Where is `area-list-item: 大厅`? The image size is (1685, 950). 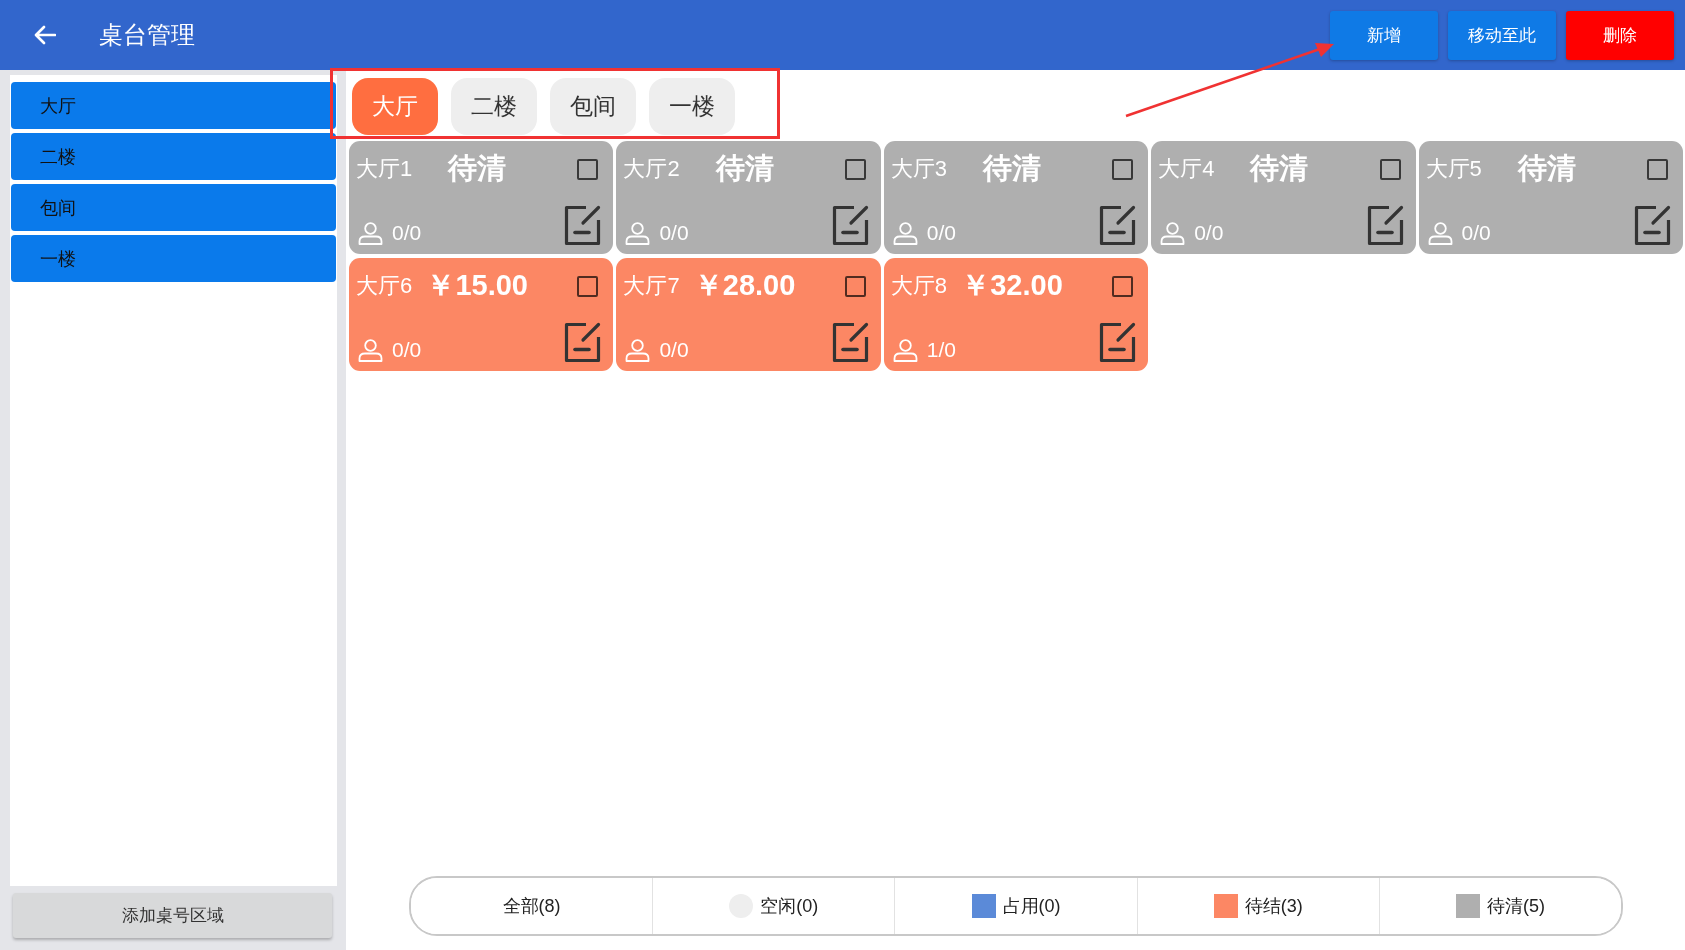
area-list-item: 大厅 is located at coordinates (173, 105).